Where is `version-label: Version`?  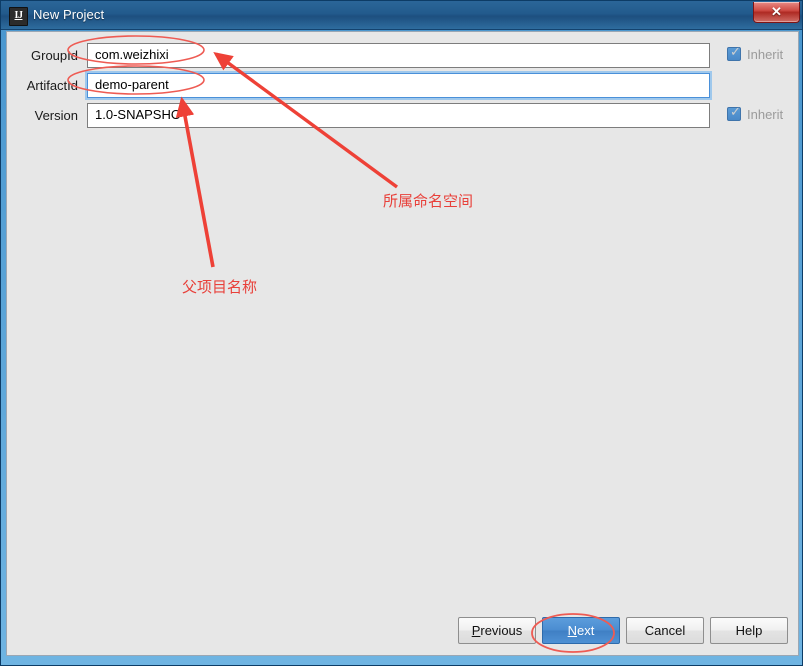
version-label: Version is located at coordinates (56, 115).